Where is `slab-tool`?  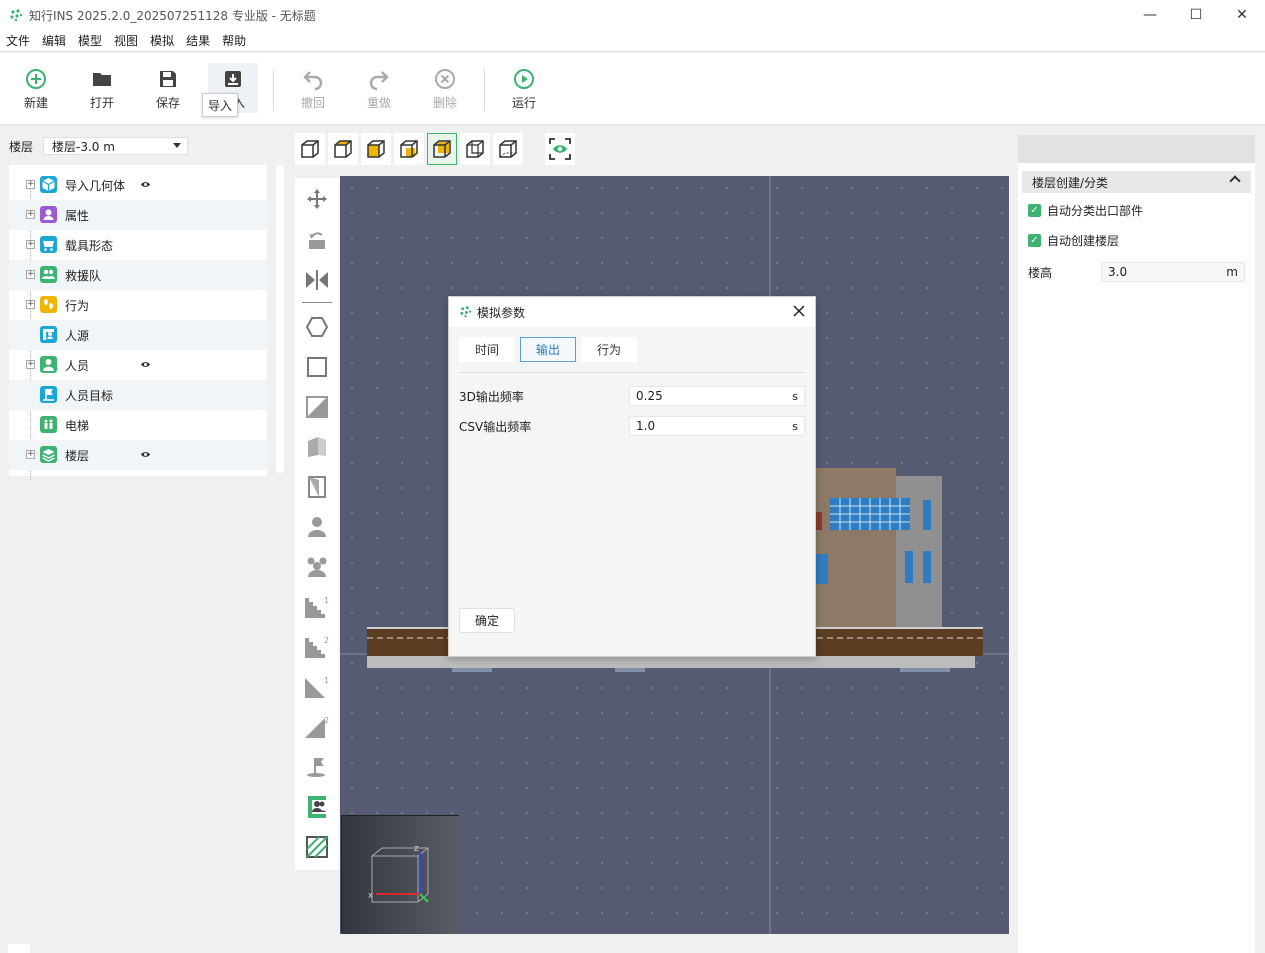
slab-tool is located at coordinates (317, 407).